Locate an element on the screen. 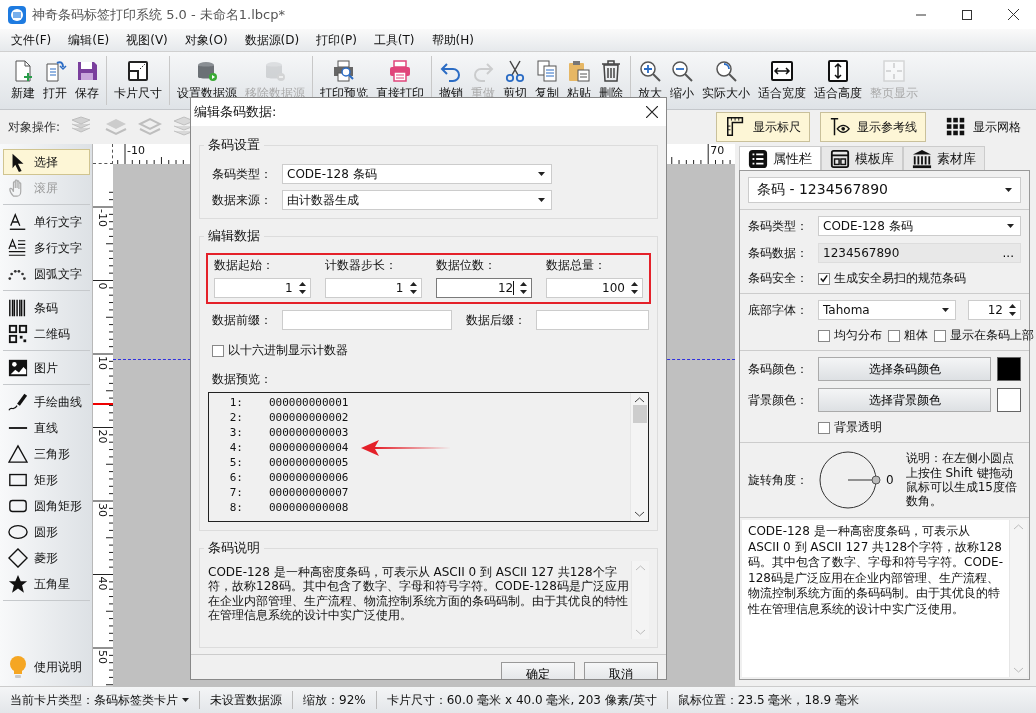  card-size-button: 卡片尺寸 is located at coordinates (138, 80).